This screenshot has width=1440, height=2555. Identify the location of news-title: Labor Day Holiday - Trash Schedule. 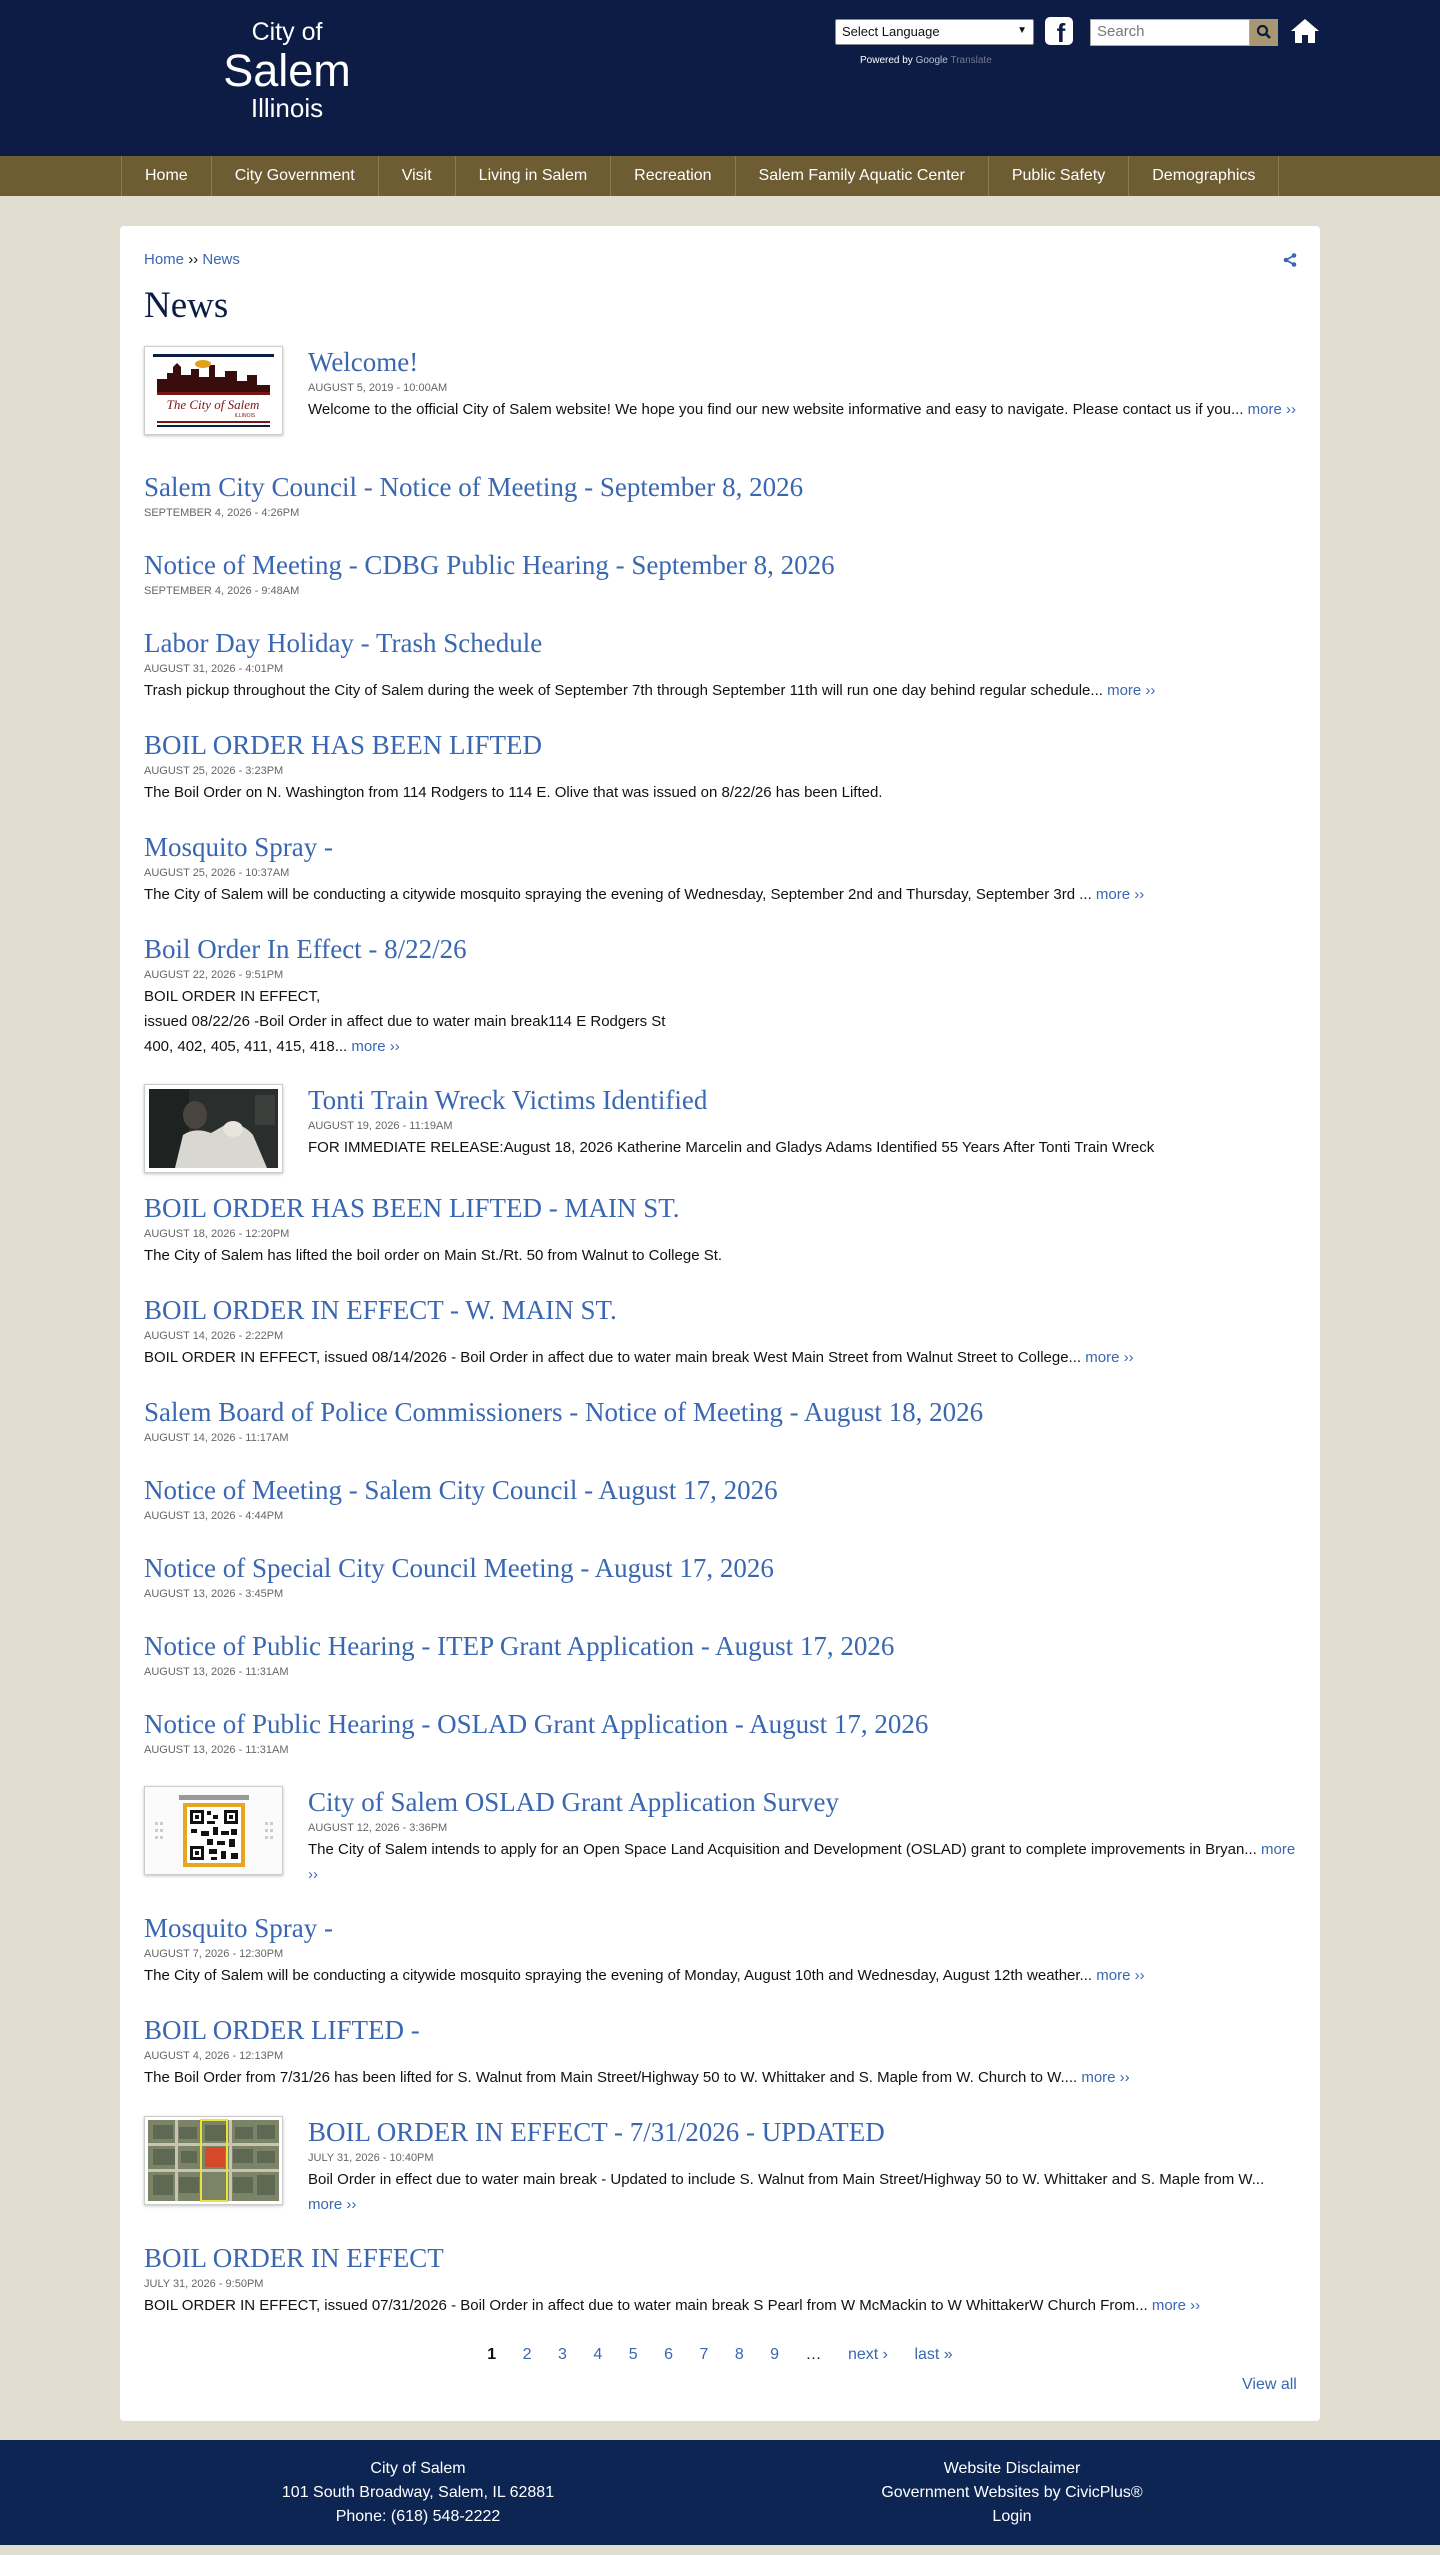
(719, 643).